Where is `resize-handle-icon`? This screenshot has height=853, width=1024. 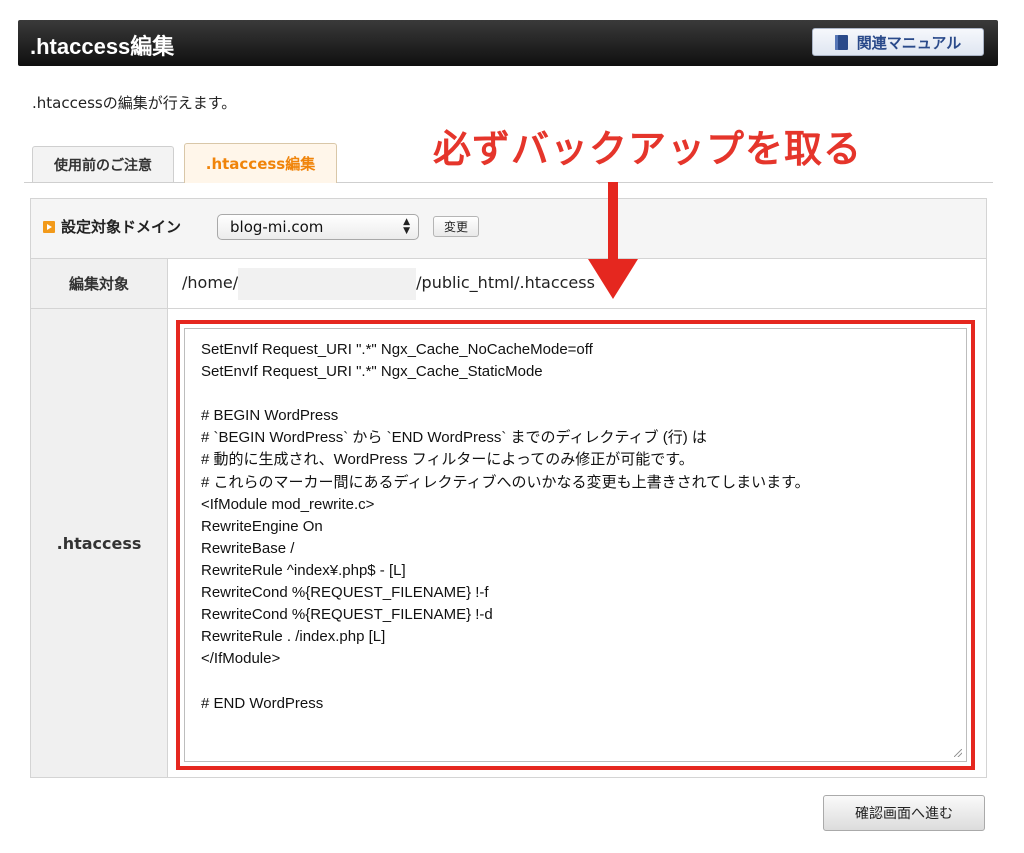
resize-handle-icon is located at coordinates (958, 753).